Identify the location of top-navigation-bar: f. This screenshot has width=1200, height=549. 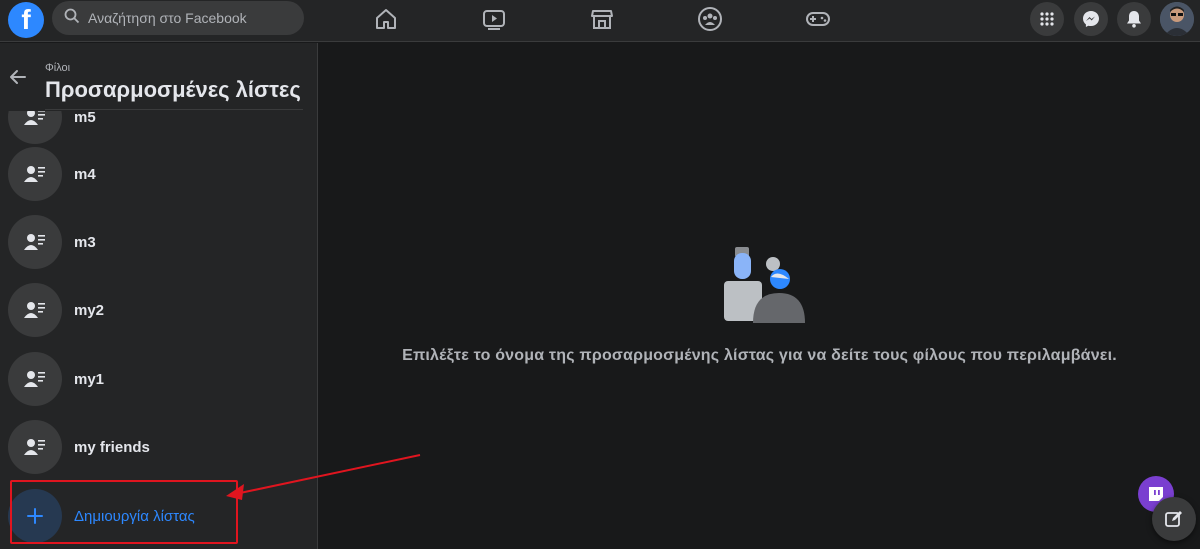
(600, 21).